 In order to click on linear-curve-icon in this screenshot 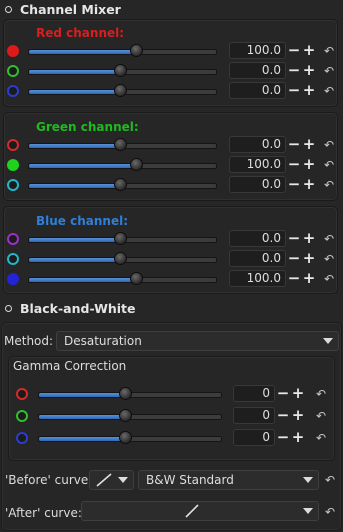, I will do `click(192, 511)`.